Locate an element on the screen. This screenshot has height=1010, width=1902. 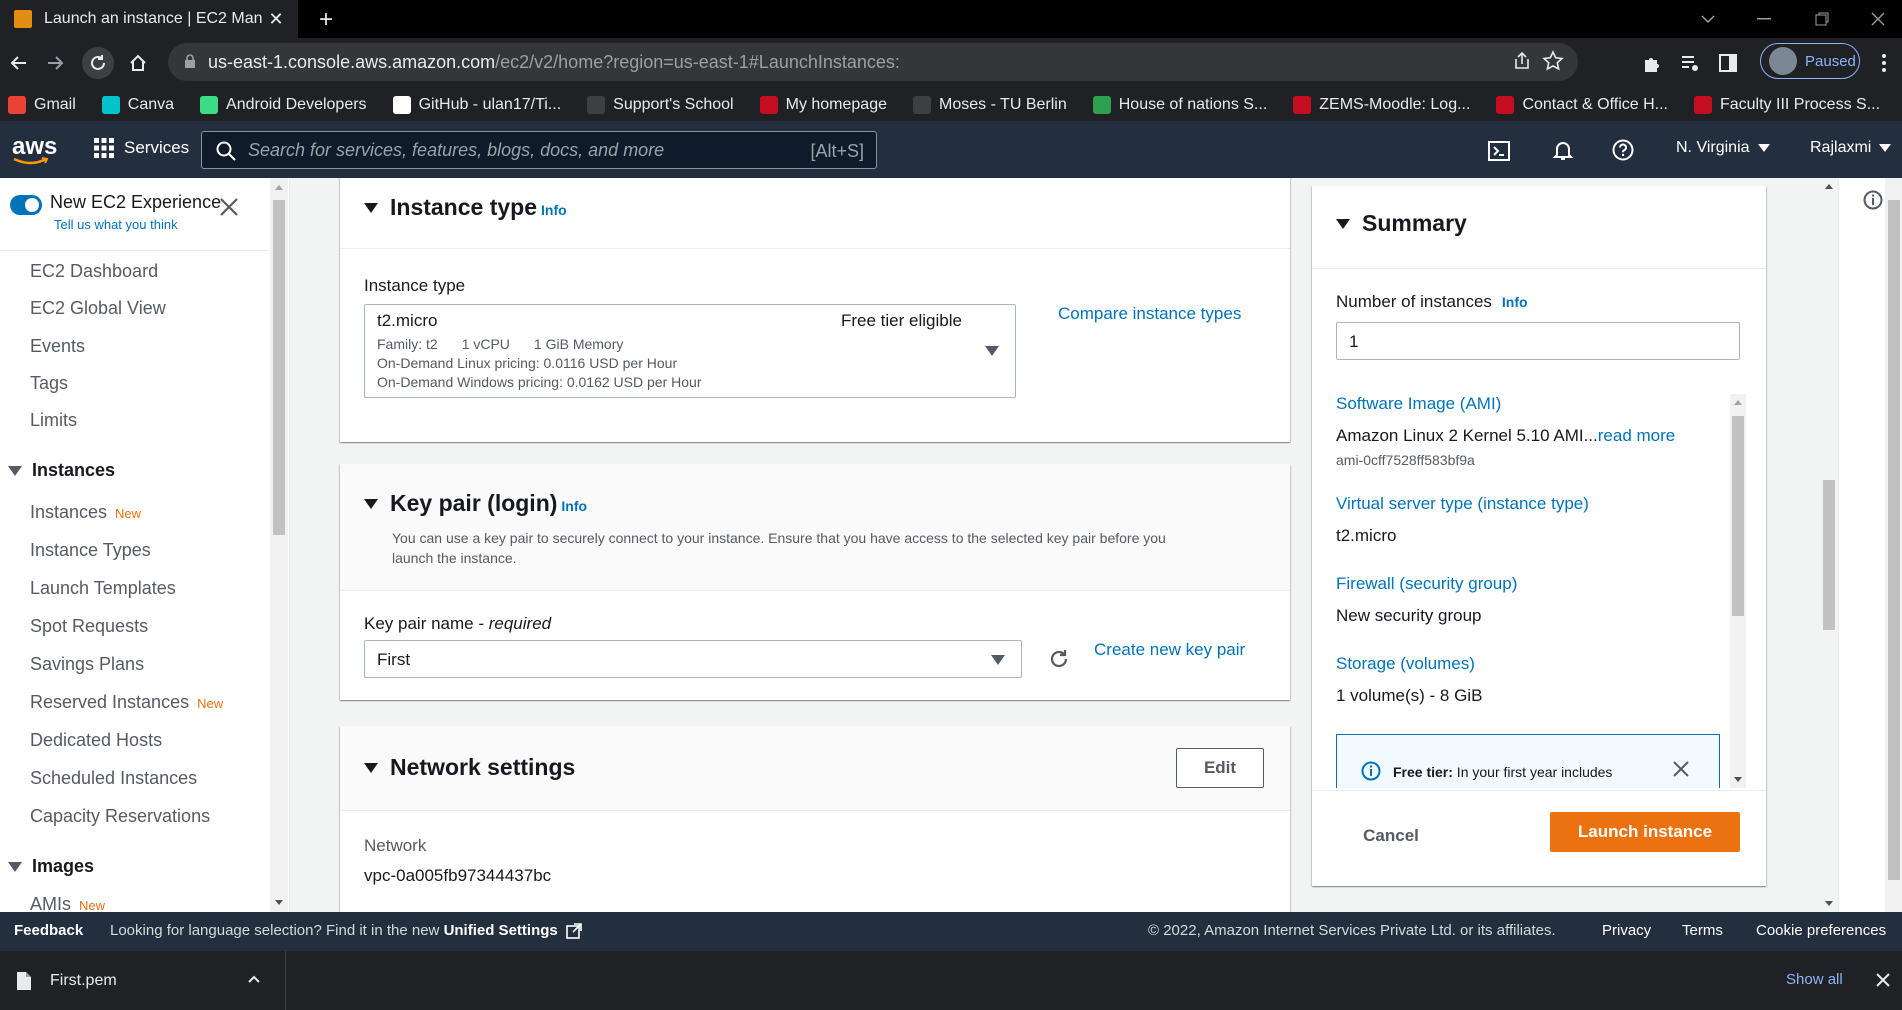
window-close-icon is located at coordinates (1878, 19).